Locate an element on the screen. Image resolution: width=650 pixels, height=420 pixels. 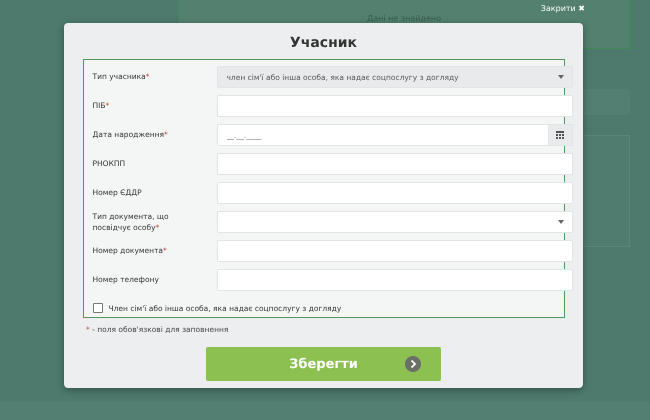
calendar-icon is located at coordinates (560, 135).